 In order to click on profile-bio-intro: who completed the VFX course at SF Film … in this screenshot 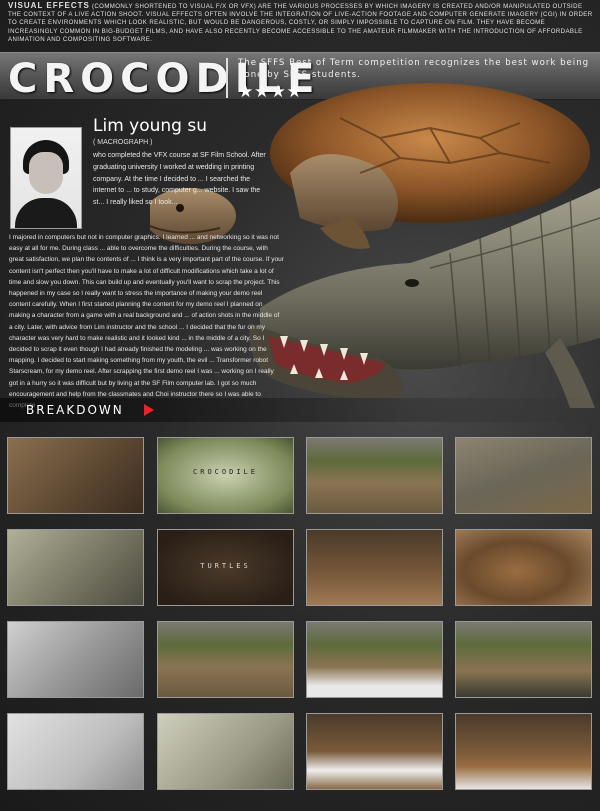, I will do `click(179, 179)`.